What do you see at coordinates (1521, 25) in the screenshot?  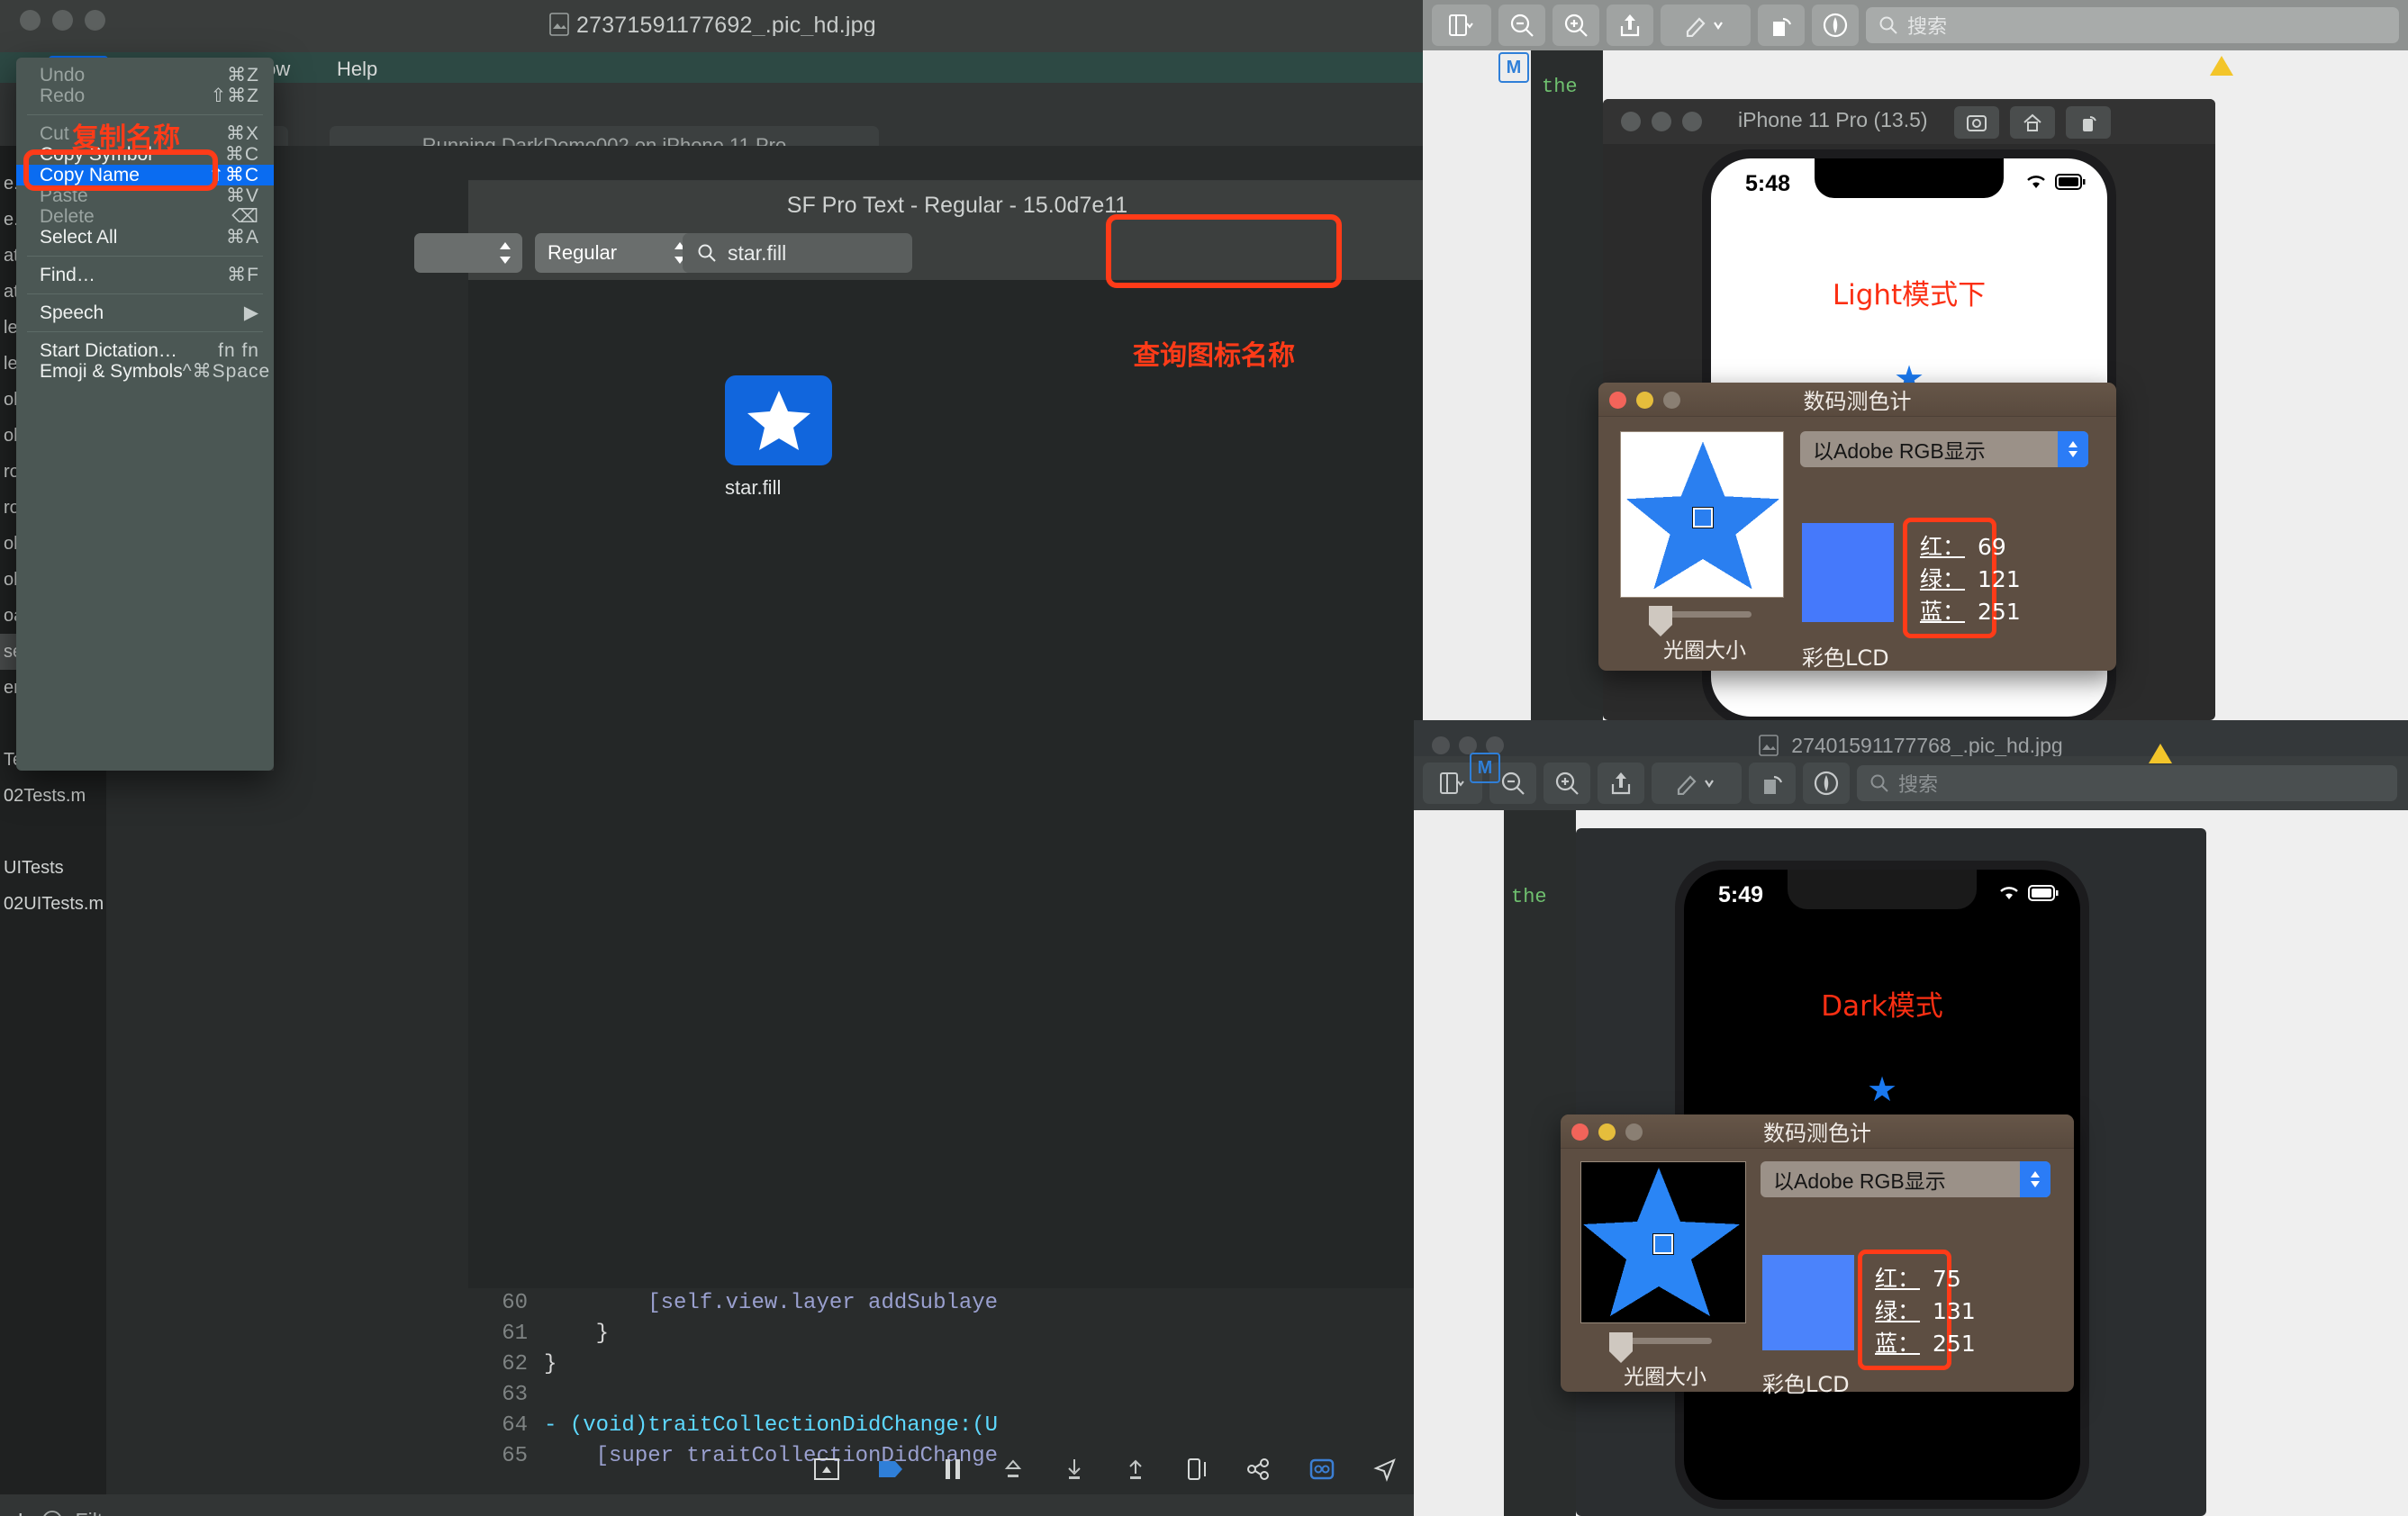 I see `zoom-out-icon` at bounding box center [1521, 25].